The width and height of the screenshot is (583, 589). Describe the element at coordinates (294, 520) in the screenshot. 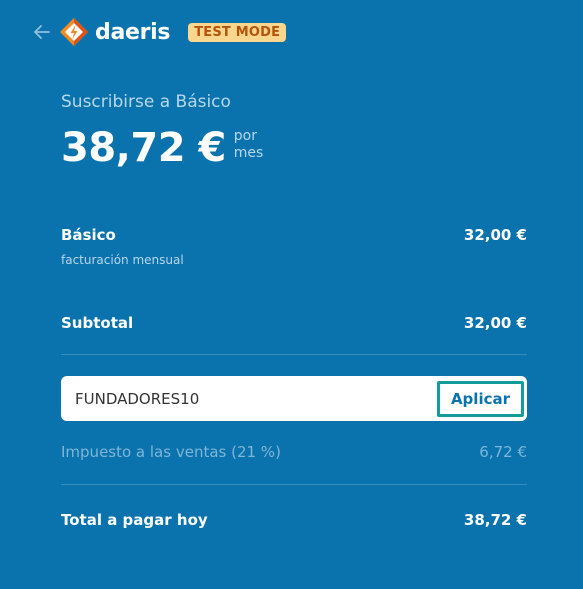

I see `total-row: Total a pagar hoy 38,72 €` at that location.